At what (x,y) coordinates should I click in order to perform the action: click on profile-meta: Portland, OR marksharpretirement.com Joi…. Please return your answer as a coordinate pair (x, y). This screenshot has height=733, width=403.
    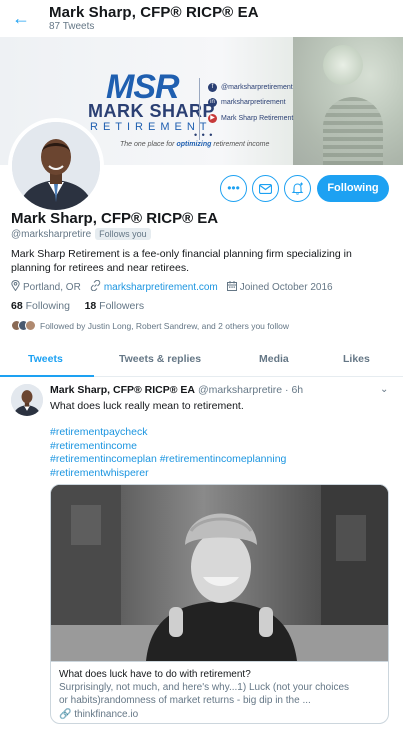
    Looking at the image, I should click on (172, 286).